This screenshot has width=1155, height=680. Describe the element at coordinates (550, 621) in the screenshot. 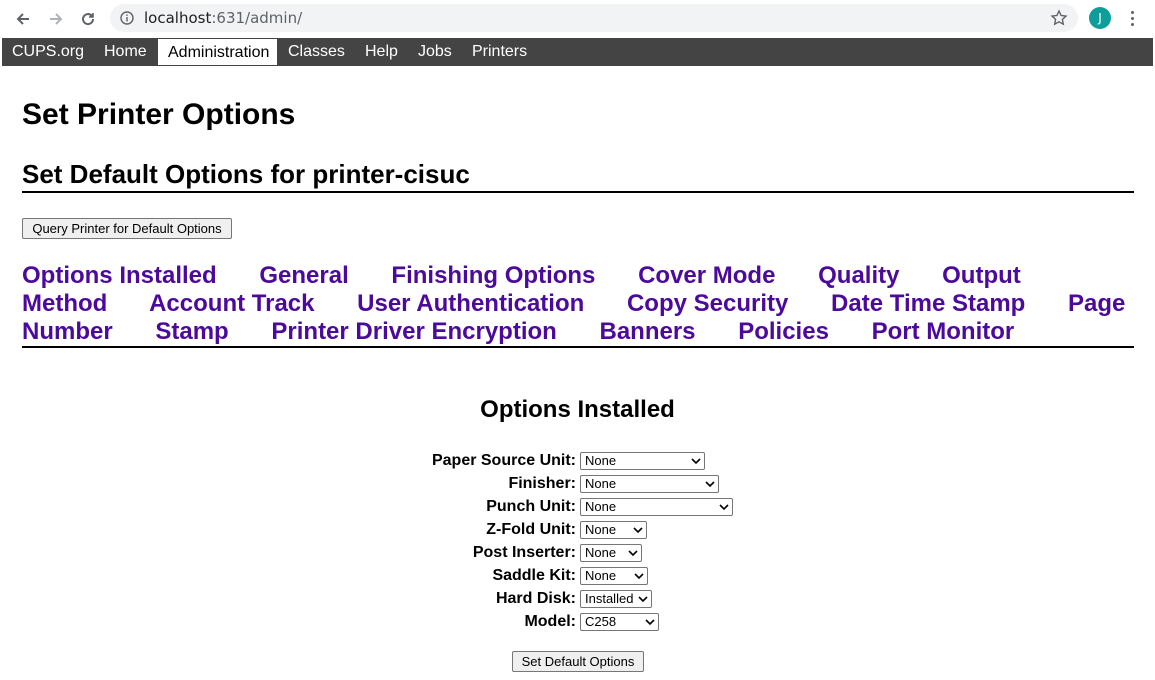

I see `option-label: Model:` at that location.